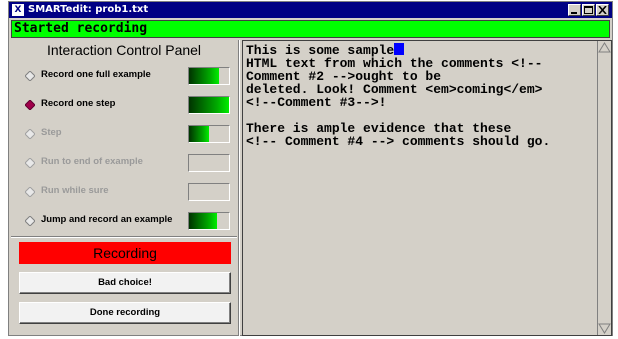 The image size is (618, 339). What do you see at coordinates (75, 190) in the screenshot?
I see `control-label: Run while sure` at bounding box center [75, 190].